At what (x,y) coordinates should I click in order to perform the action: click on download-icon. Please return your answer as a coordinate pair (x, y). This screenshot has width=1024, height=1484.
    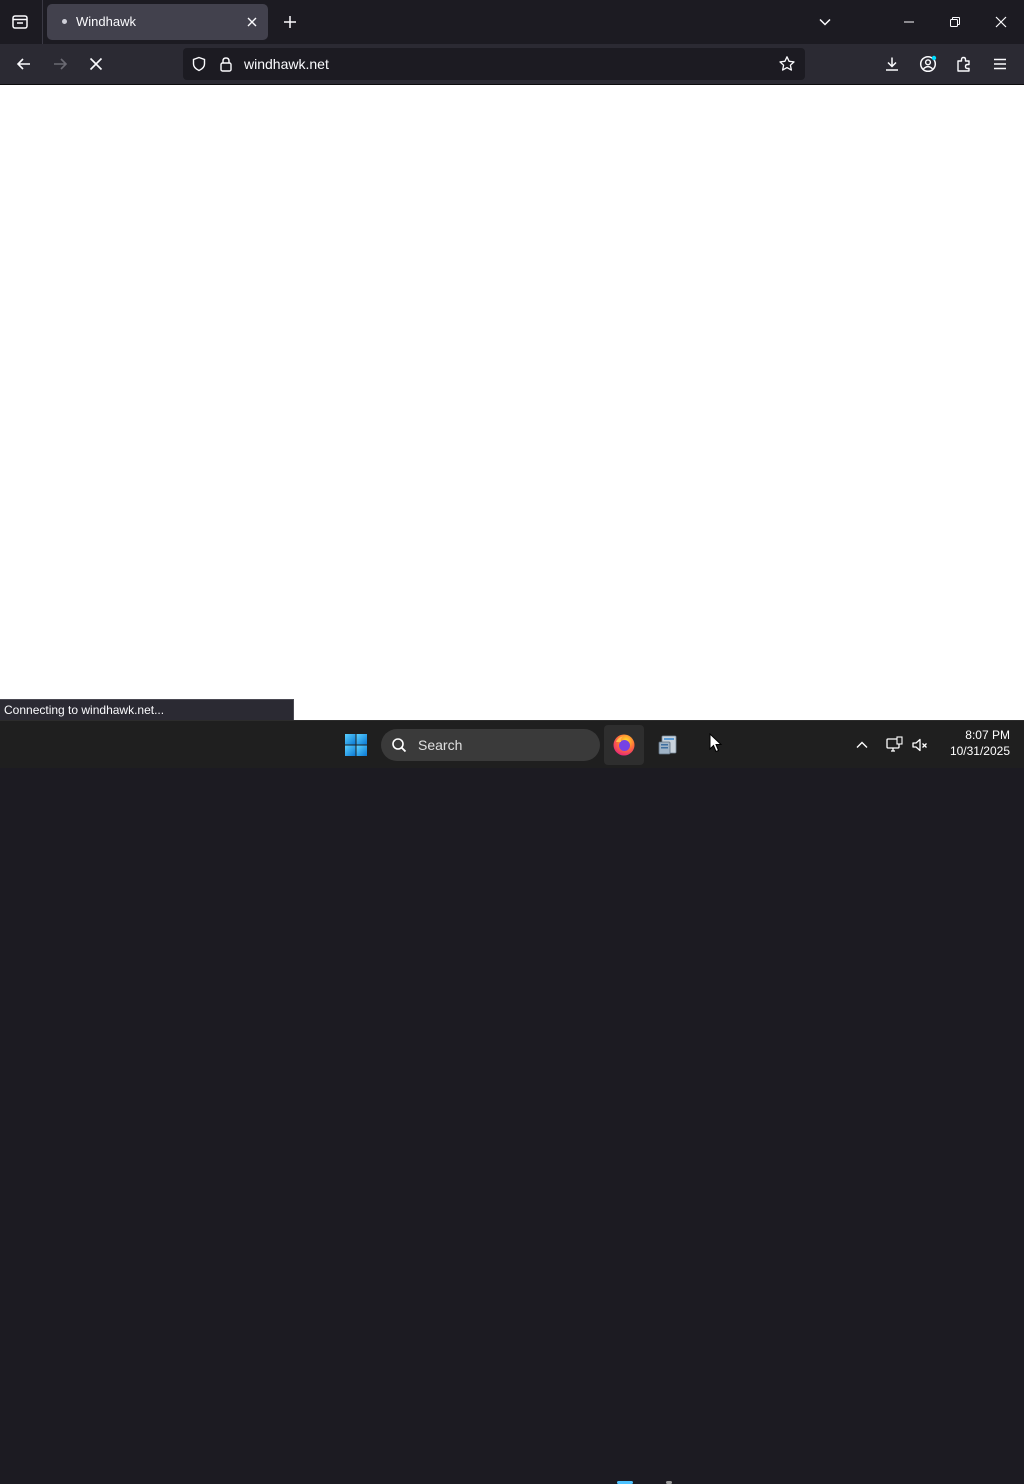
    Looking at the image, I should click on (892, 64).